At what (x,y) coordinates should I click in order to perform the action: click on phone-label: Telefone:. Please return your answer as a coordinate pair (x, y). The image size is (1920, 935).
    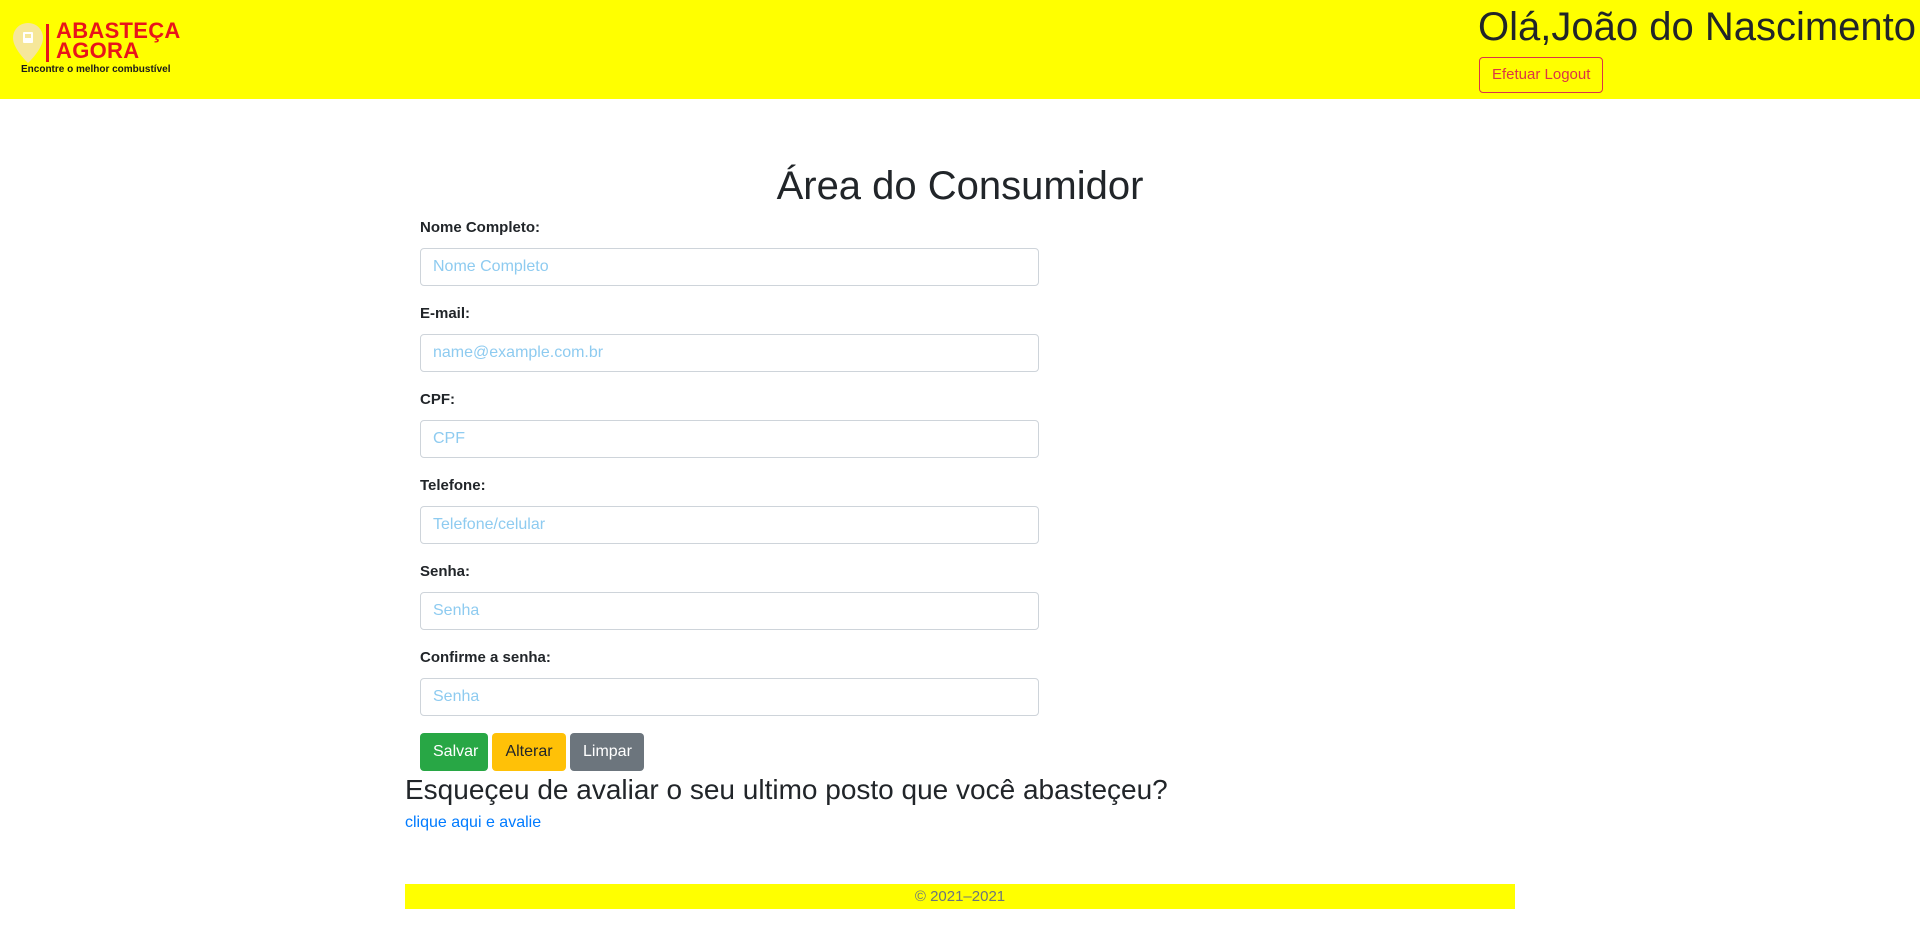
    Looking at the image, I should click on (453, 485).